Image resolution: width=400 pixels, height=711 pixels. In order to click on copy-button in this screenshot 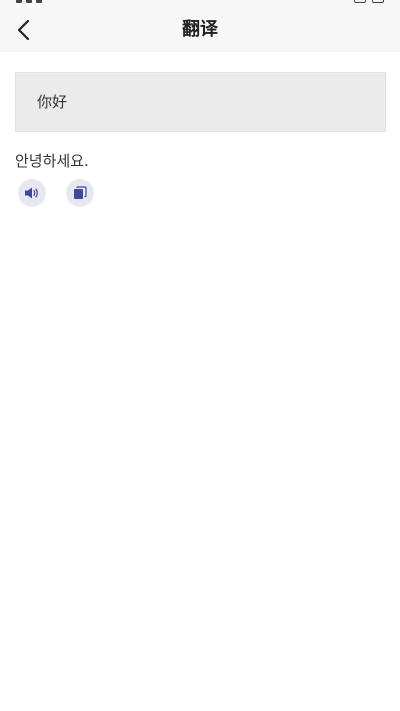, I will do `click(80, 193)`.